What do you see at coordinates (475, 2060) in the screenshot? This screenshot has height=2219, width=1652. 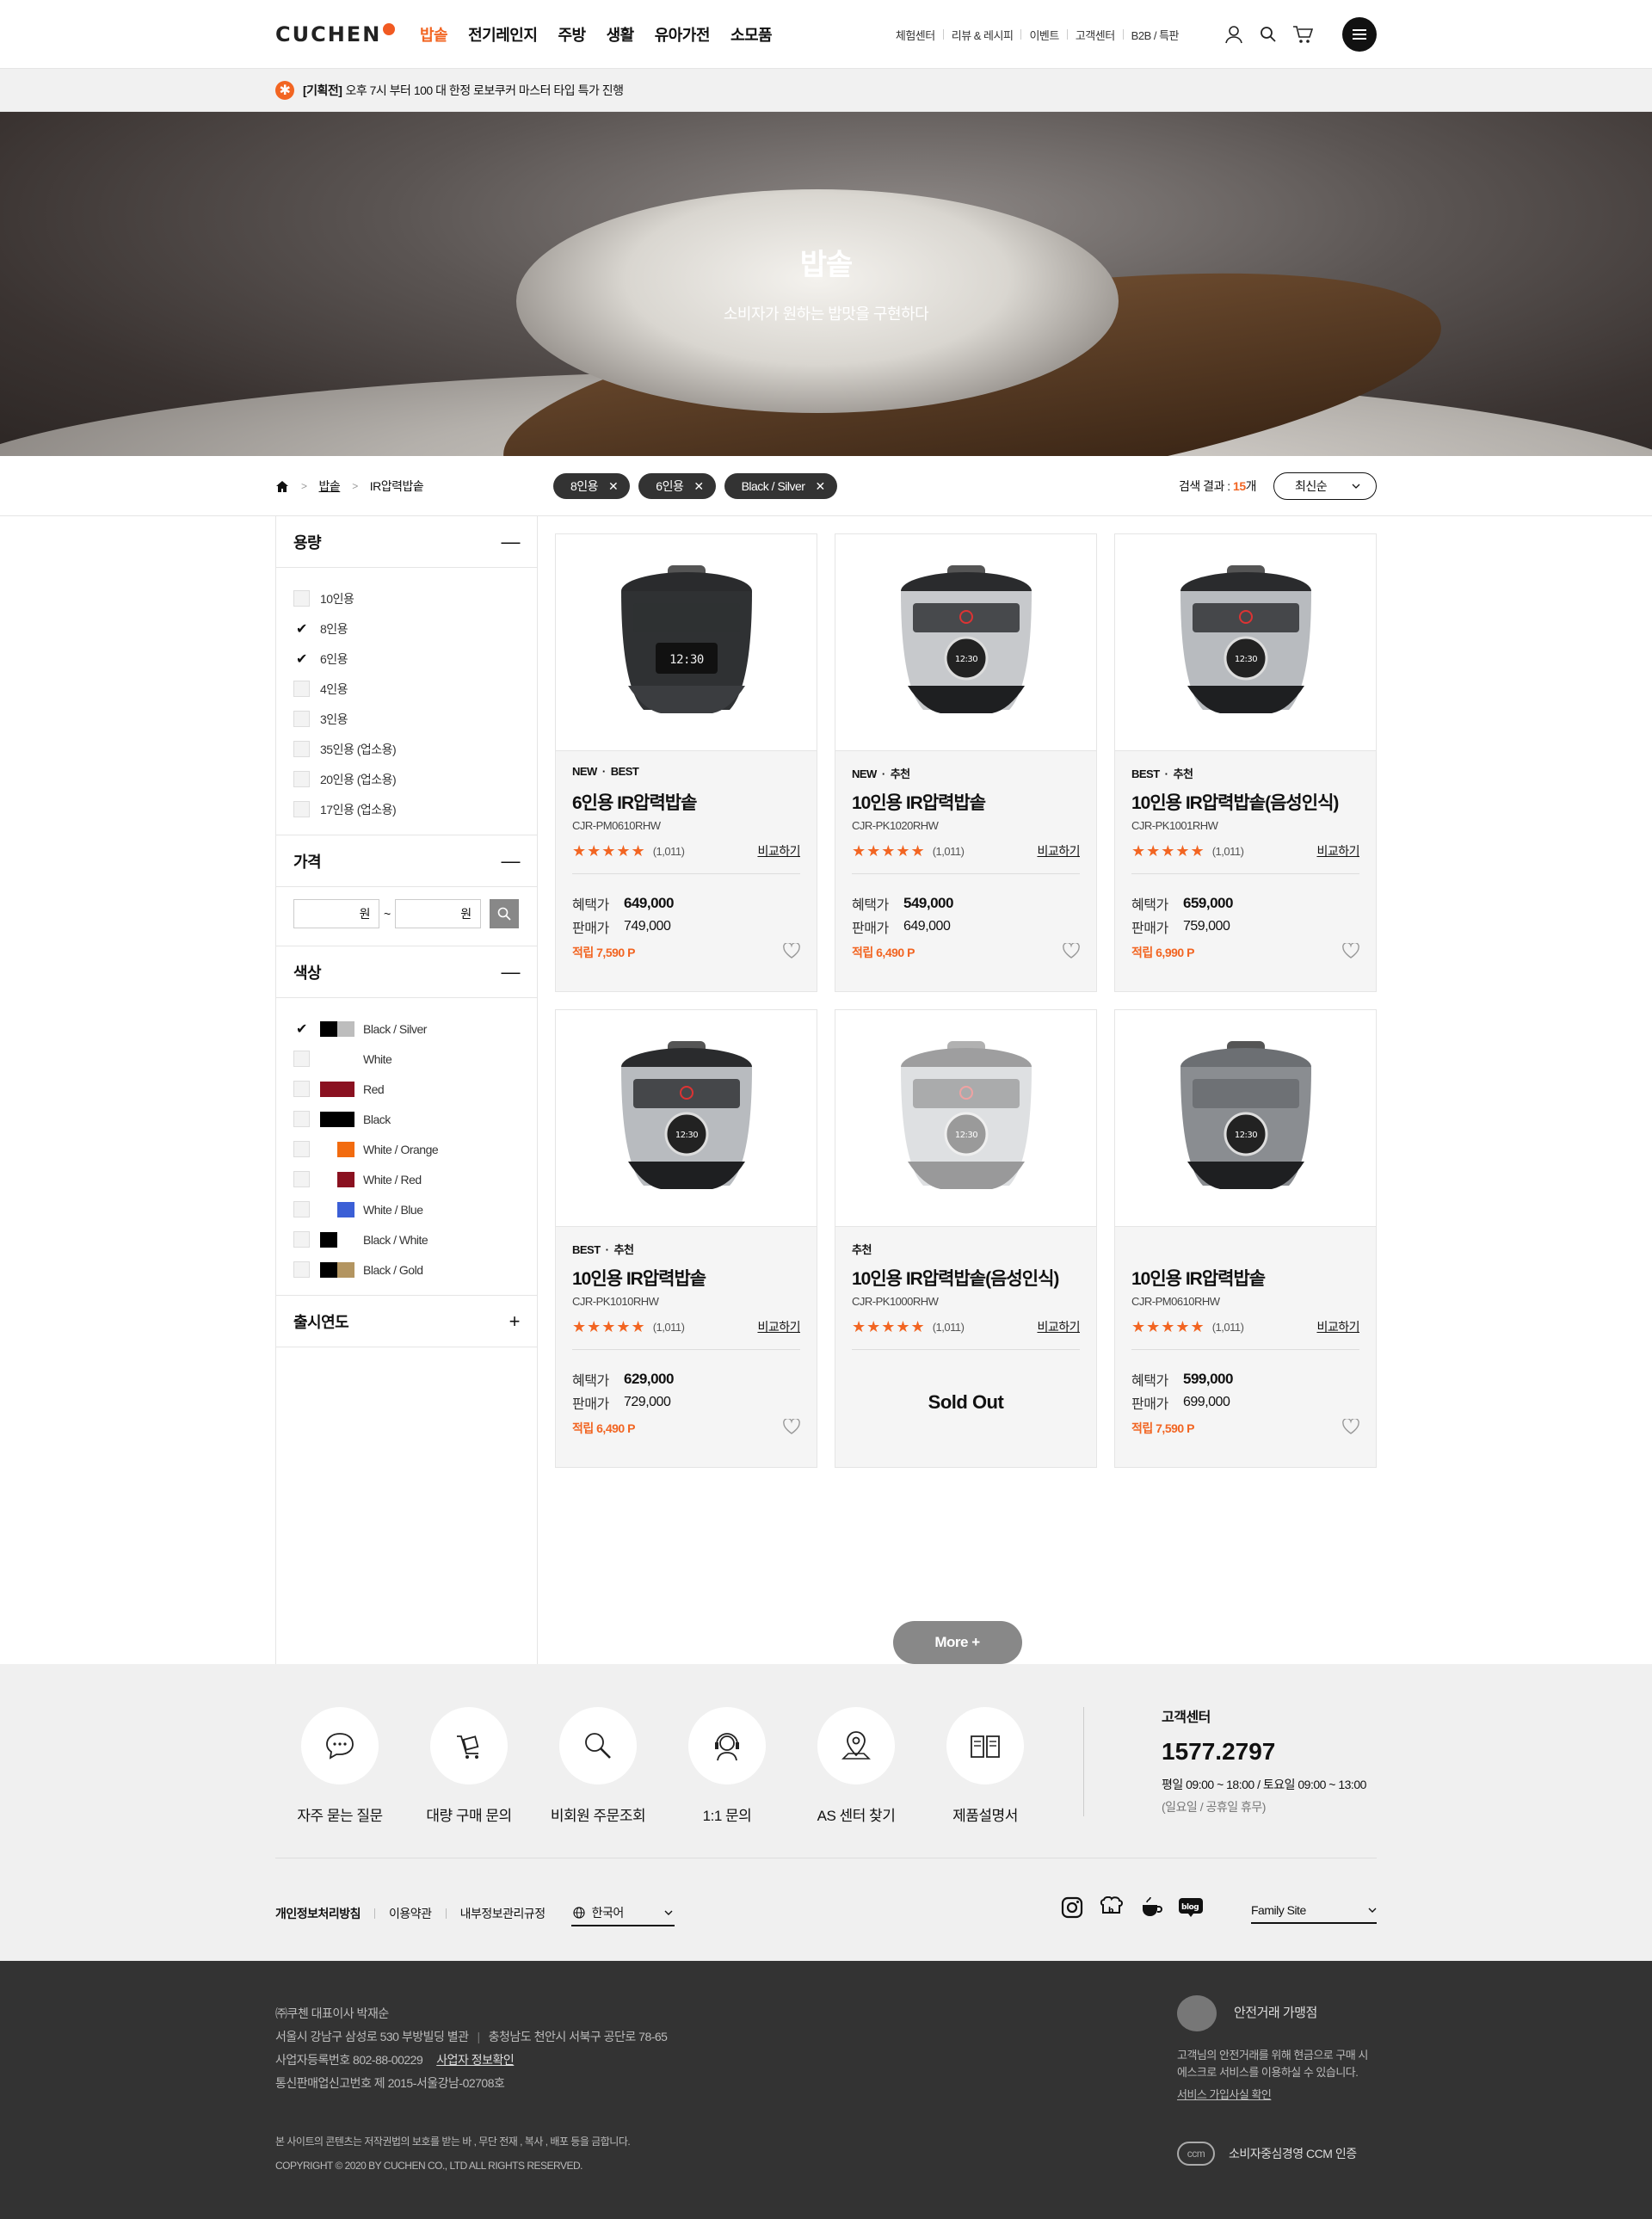 I see `business-info-link: 사업자 정보확인` at bounding box center [475, 2060].